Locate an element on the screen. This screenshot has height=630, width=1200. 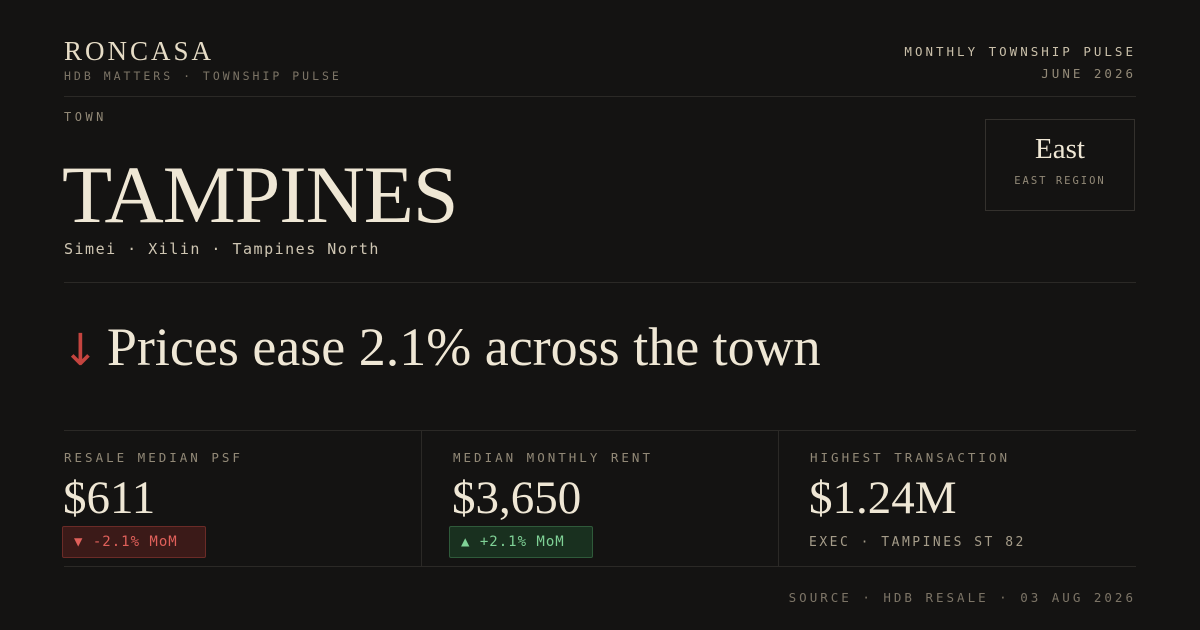
region-name: East is located at coordinates (1060, 149).